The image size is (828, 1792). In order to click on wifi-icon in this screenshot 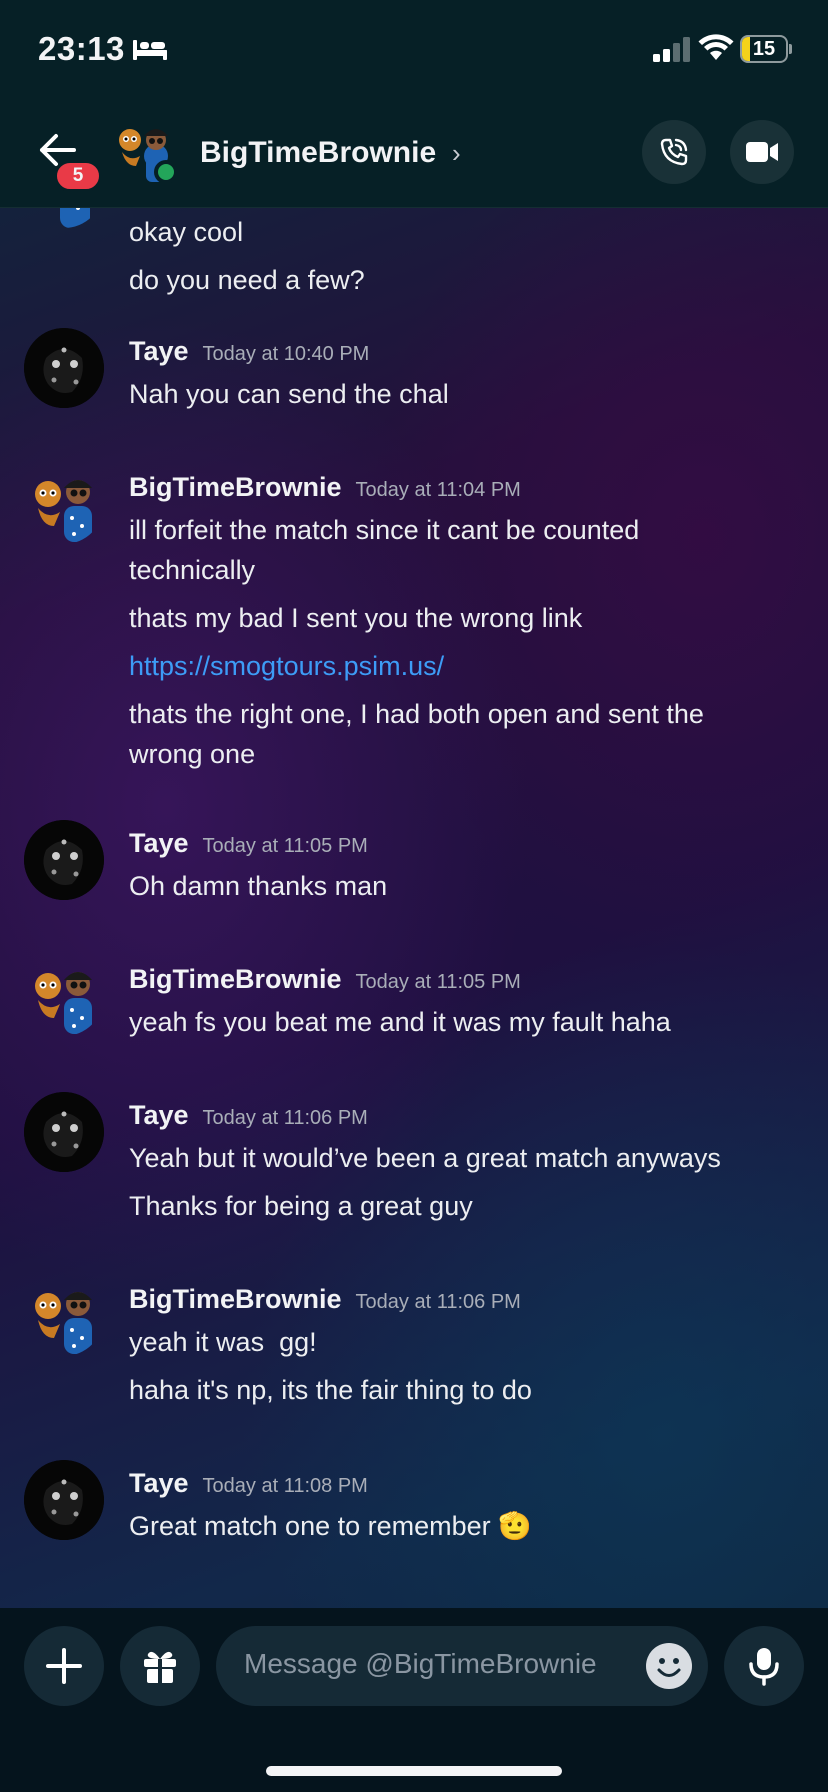, I will do `click(716, 47)`.